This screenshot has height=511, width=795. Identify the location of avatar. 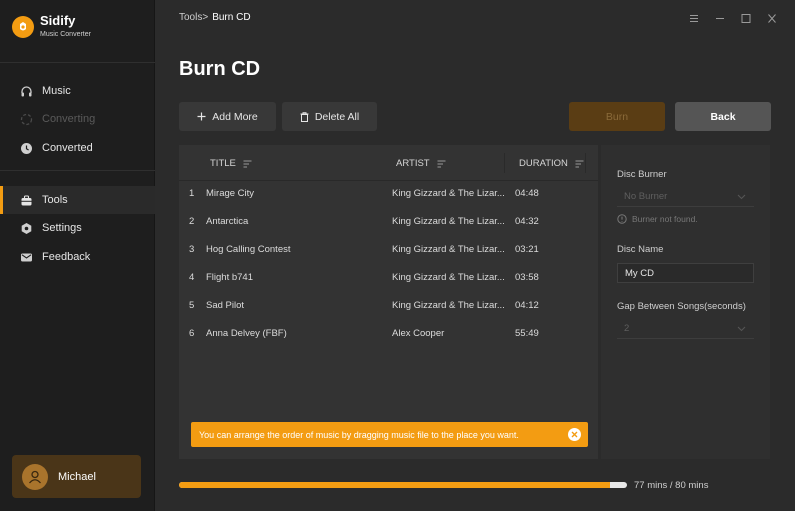
(35, 476).